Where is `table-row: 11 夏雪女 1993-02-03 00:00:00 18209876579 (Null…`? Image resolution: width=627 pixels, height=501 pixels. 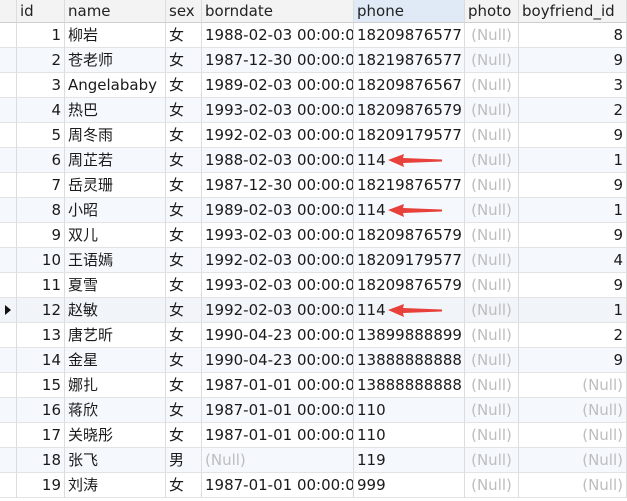 table-row: 11 夏雪女 1993-02-03 00:00:00 18209876579 (Null… is located at coordinates (313, 285).